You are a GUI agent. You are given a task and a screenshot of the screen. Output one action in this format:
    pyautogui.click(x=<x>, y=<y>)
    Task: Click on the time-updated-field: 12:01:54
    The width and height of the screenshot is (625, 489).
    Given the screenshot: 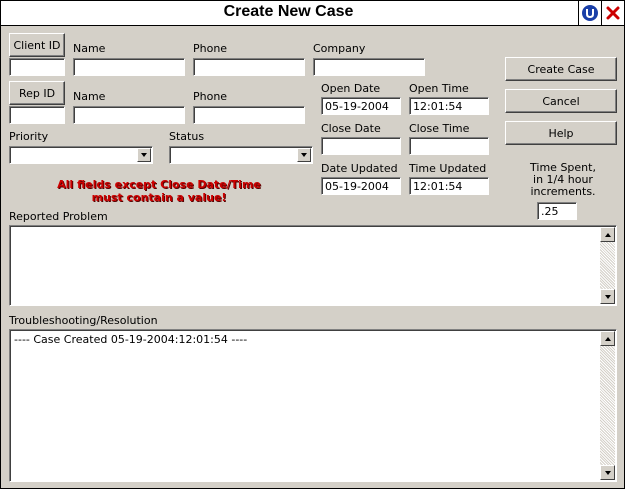 What is the action you would take?
    pyautogui.click(x=449, y=186)
    